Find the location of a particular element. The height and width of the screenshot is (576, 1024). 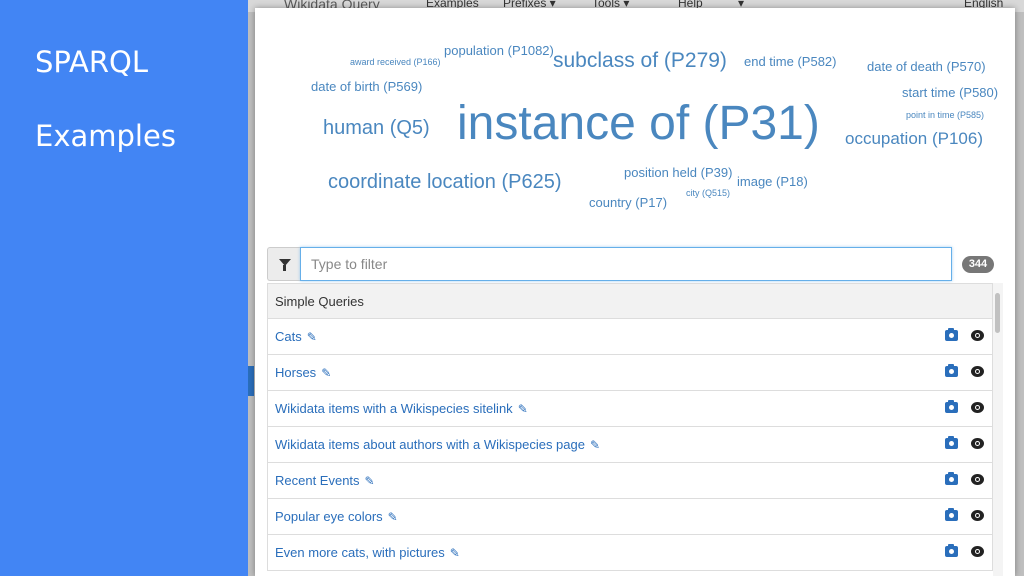

cloud-word: point in time (P585) is located at coordinates (945, 115).